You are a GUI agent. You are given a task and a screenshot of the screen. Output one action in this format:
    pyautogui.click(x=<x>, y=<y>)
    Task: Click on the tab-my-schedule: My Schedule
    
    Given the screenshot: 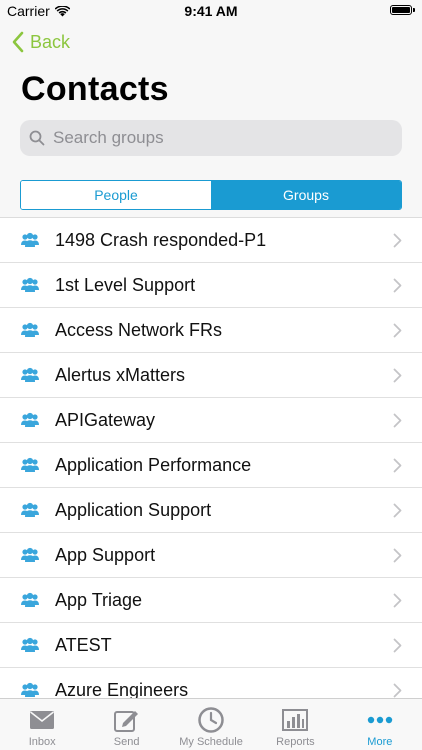 What is the action you would take?
    pyautogui.click(x=211, y=724)
    